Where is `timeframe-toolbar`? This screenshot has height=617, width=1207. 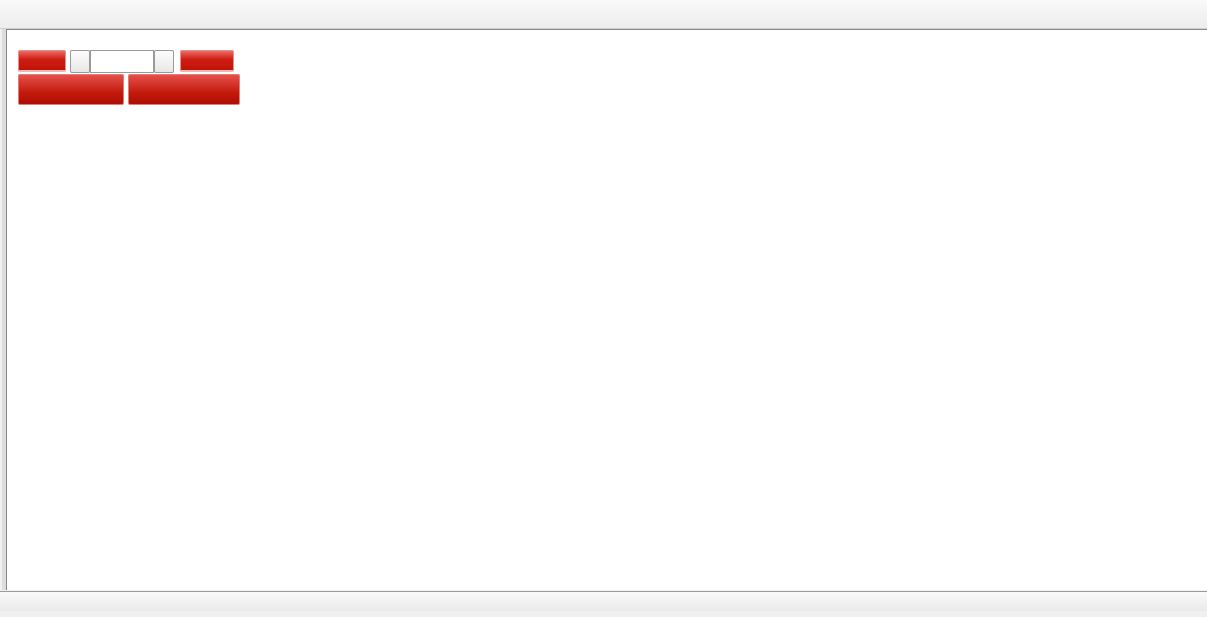 timeframe-toolbar is located at coordinates (603, 14).